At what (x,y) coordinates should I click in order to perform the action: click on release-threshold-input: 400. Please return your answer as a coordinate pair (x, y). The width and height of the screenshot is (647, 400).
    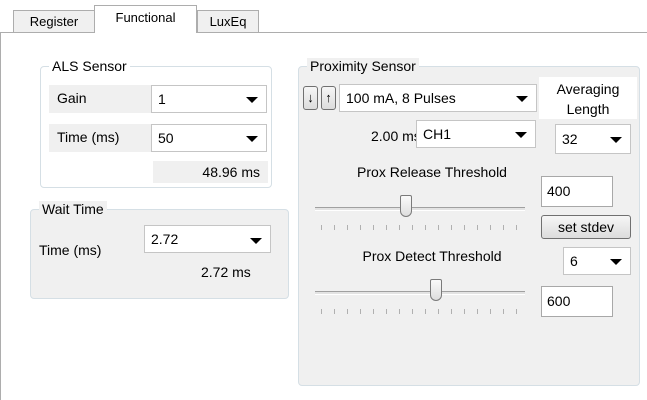
    Looking at the image, I should click on (577, 191).